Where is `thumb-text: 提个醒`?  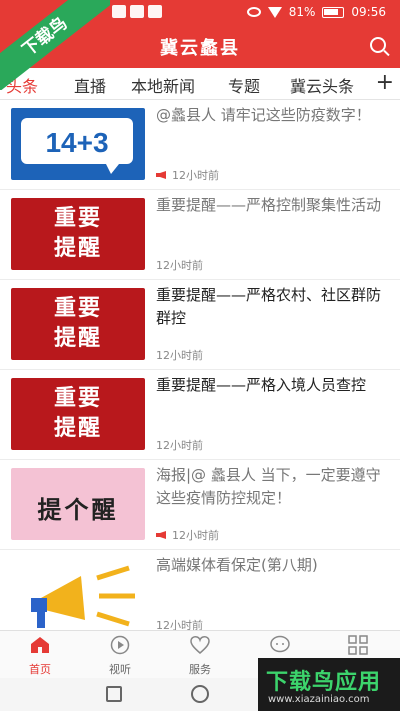 thumb-text: 提个醒 is located at coordinates (78, 510).